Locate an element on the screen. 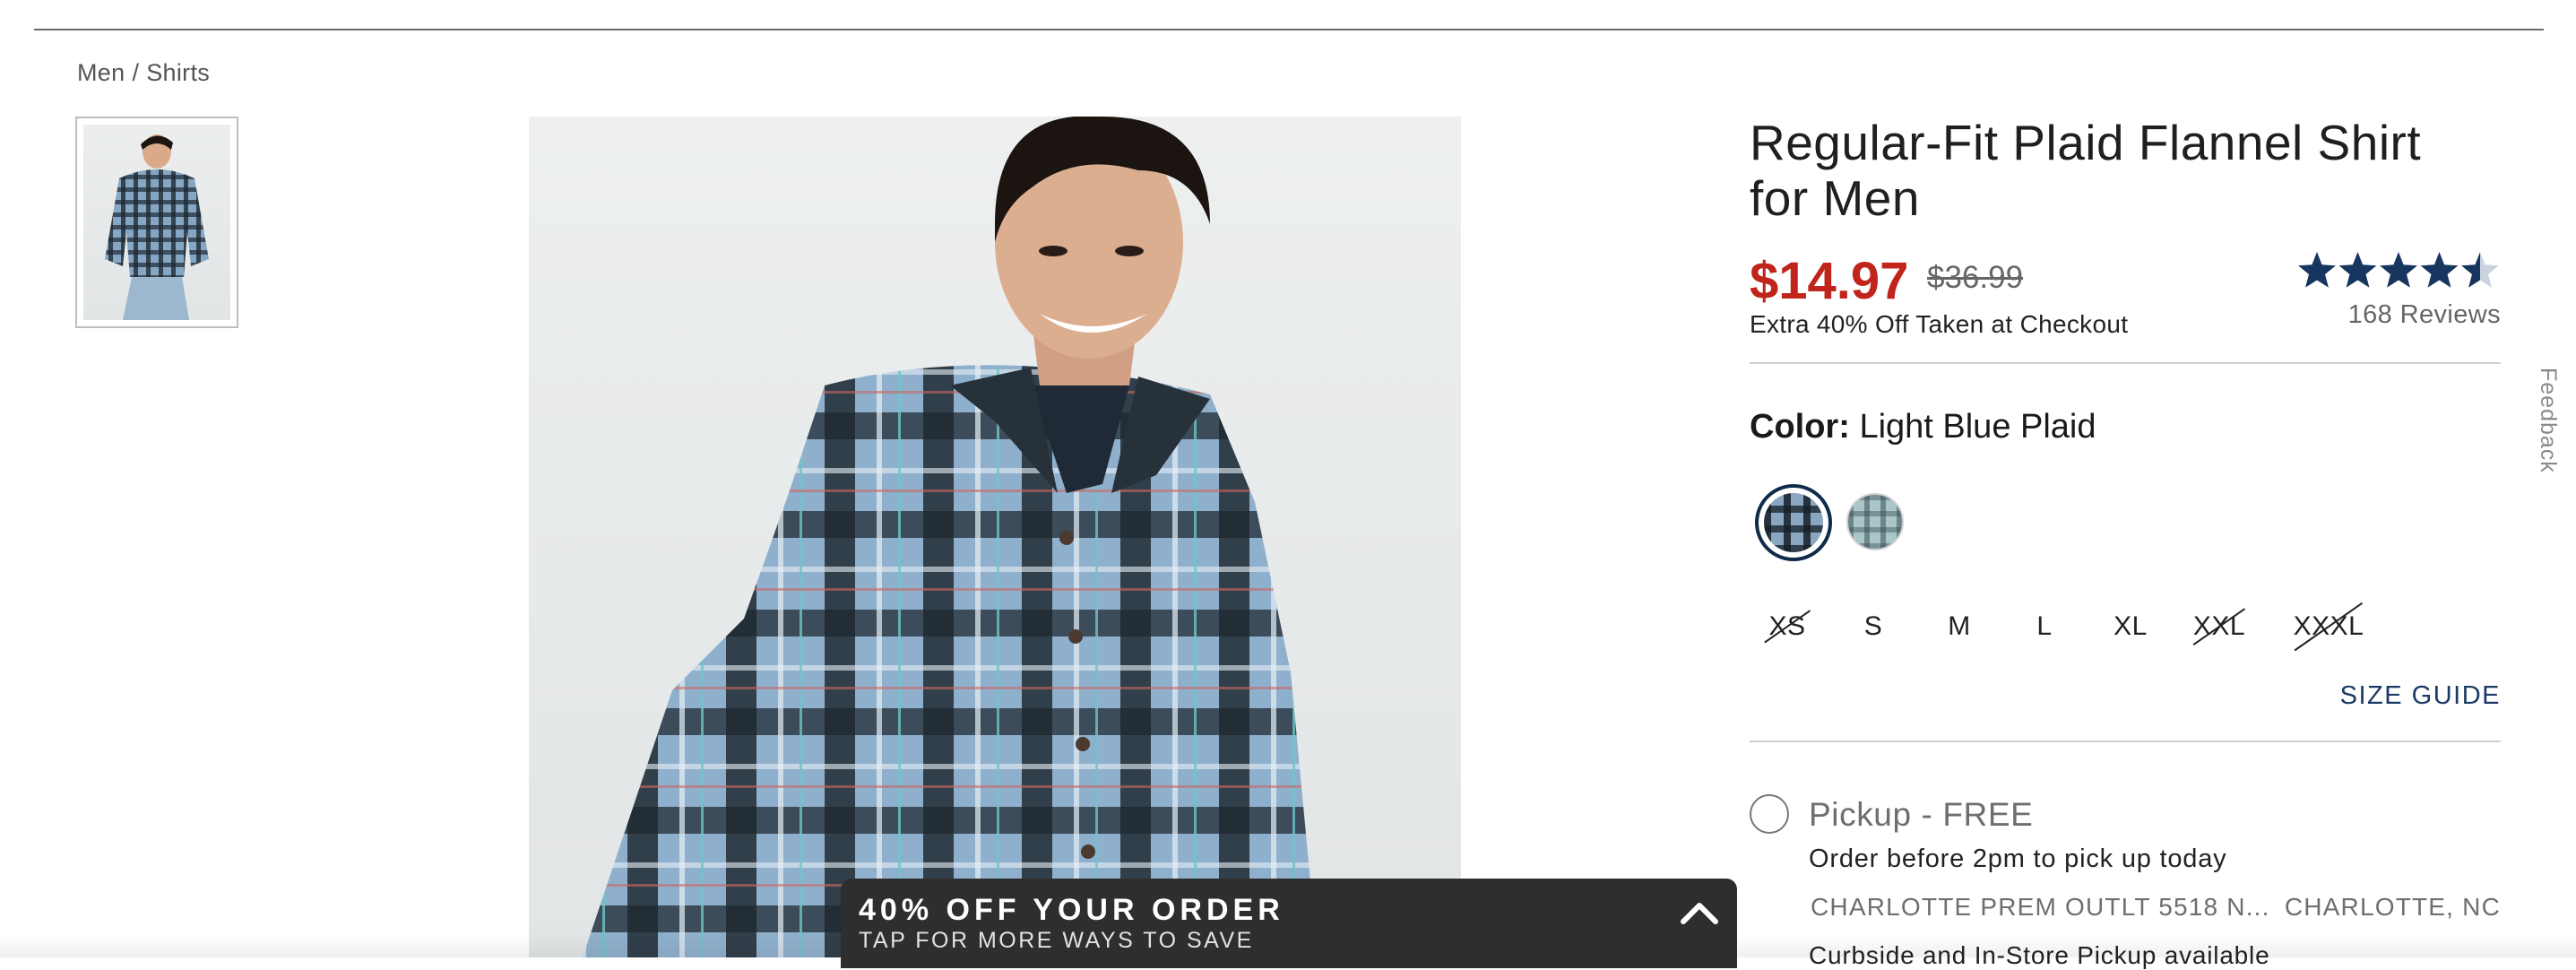 Image resolution: width=2576 pixels, height=970 pixels. color-label-row: Color: Light Blue Plaid is located at coordinates (1923, 427).